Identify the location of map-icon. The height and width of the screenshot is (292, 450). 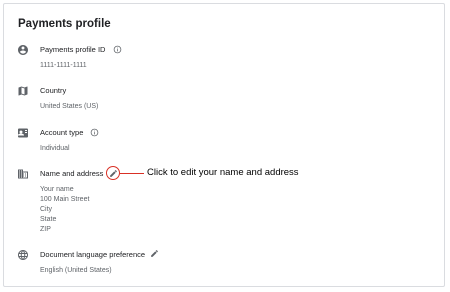
(23, 91).